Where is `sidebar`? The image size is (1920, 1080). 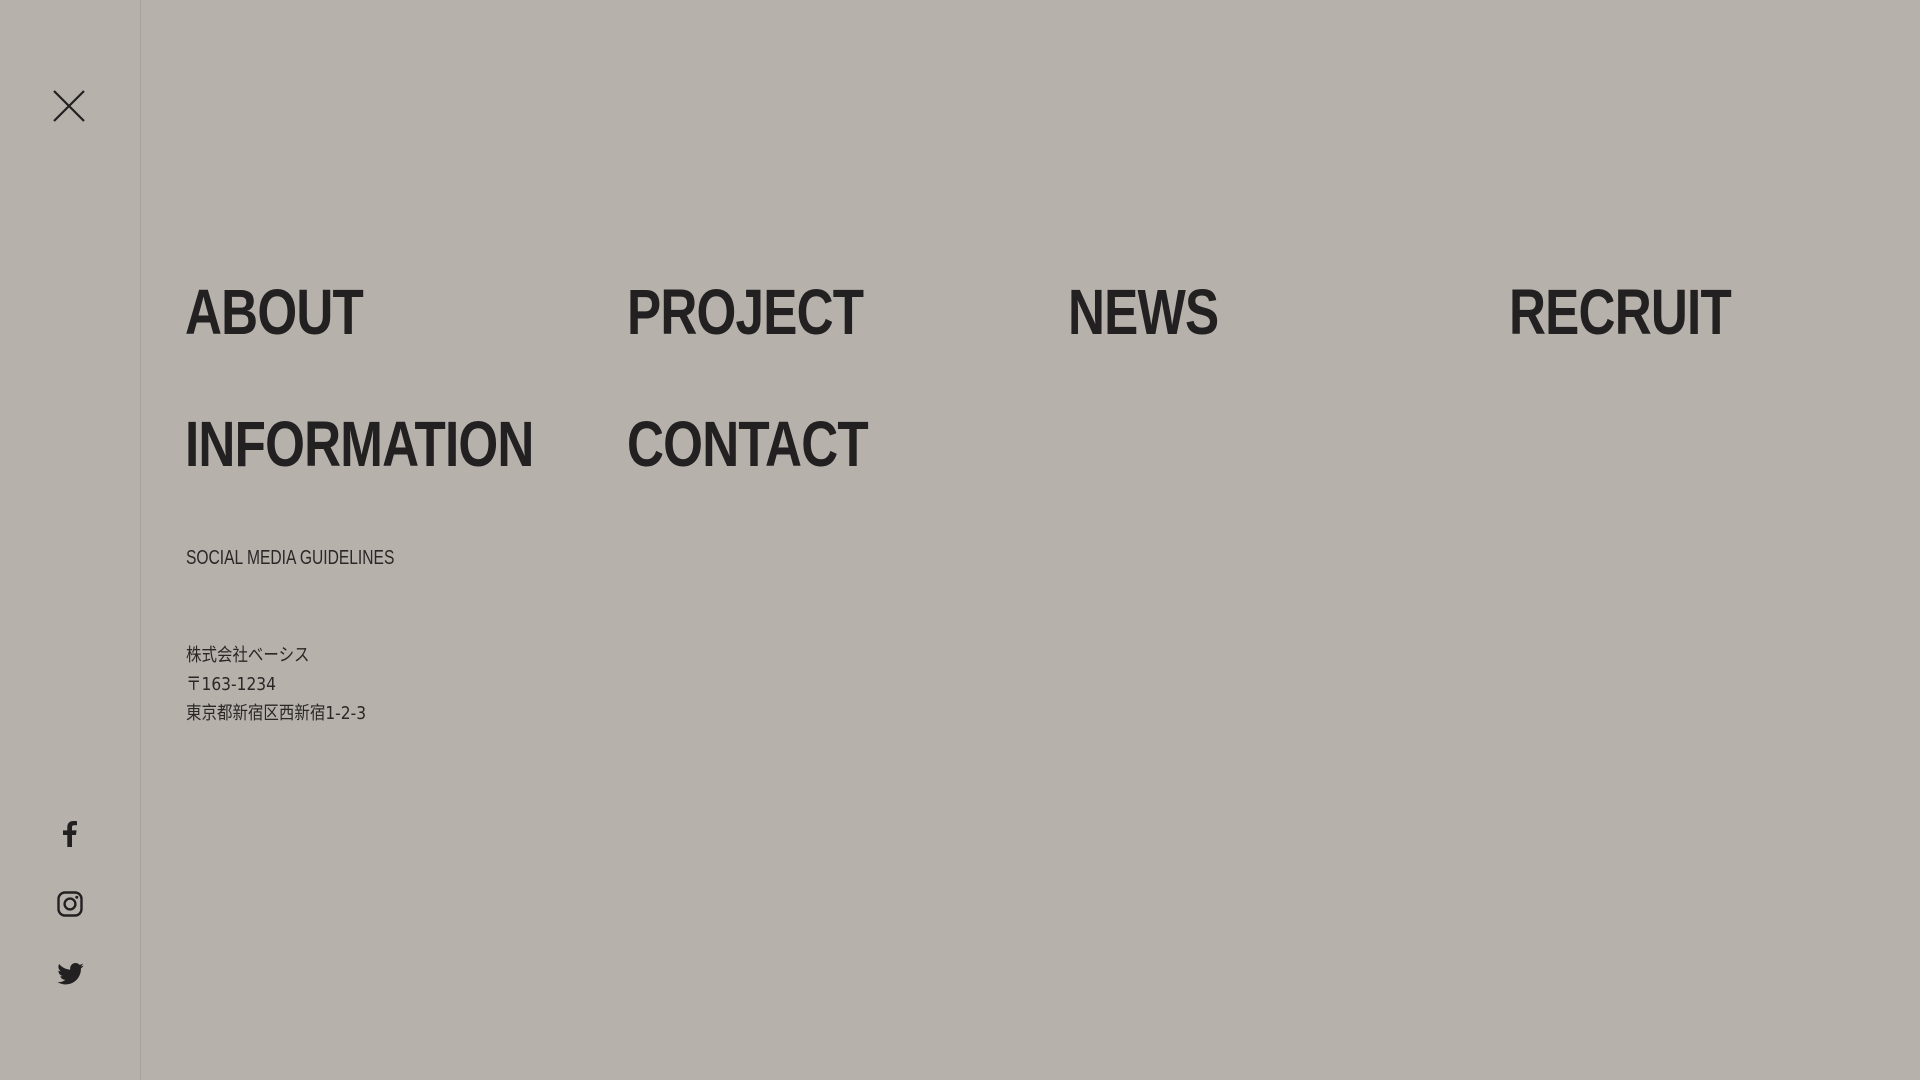 sidebar is located at coordinates (70, 540).